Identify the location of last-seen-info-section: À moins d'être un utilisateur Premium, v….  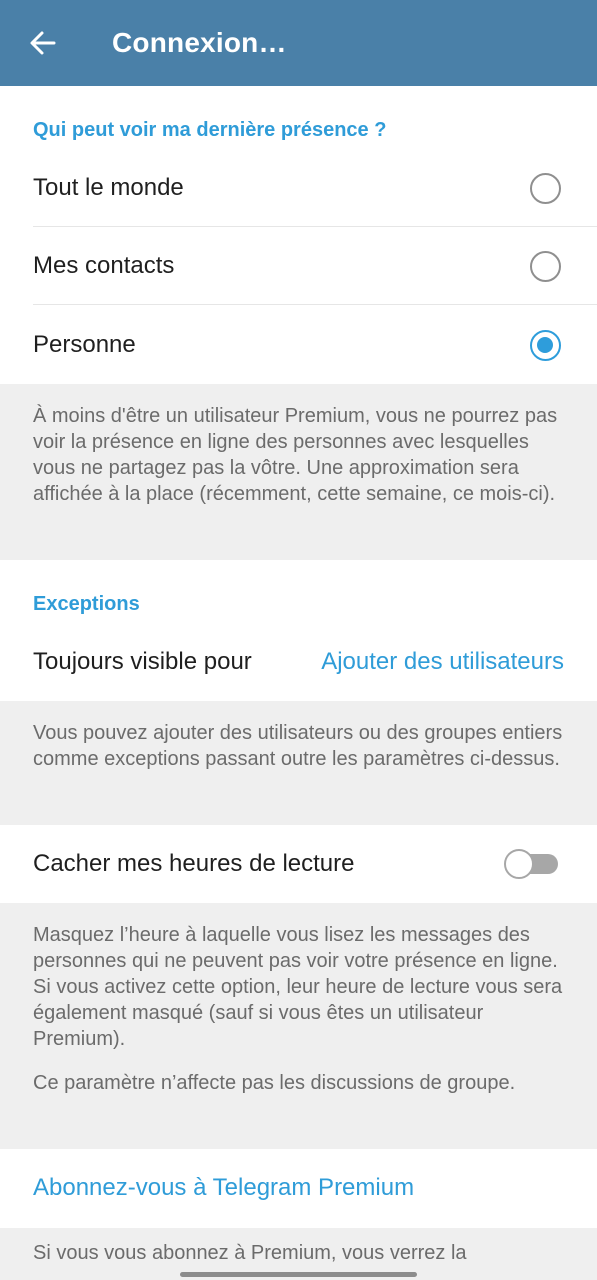
(298, 472).